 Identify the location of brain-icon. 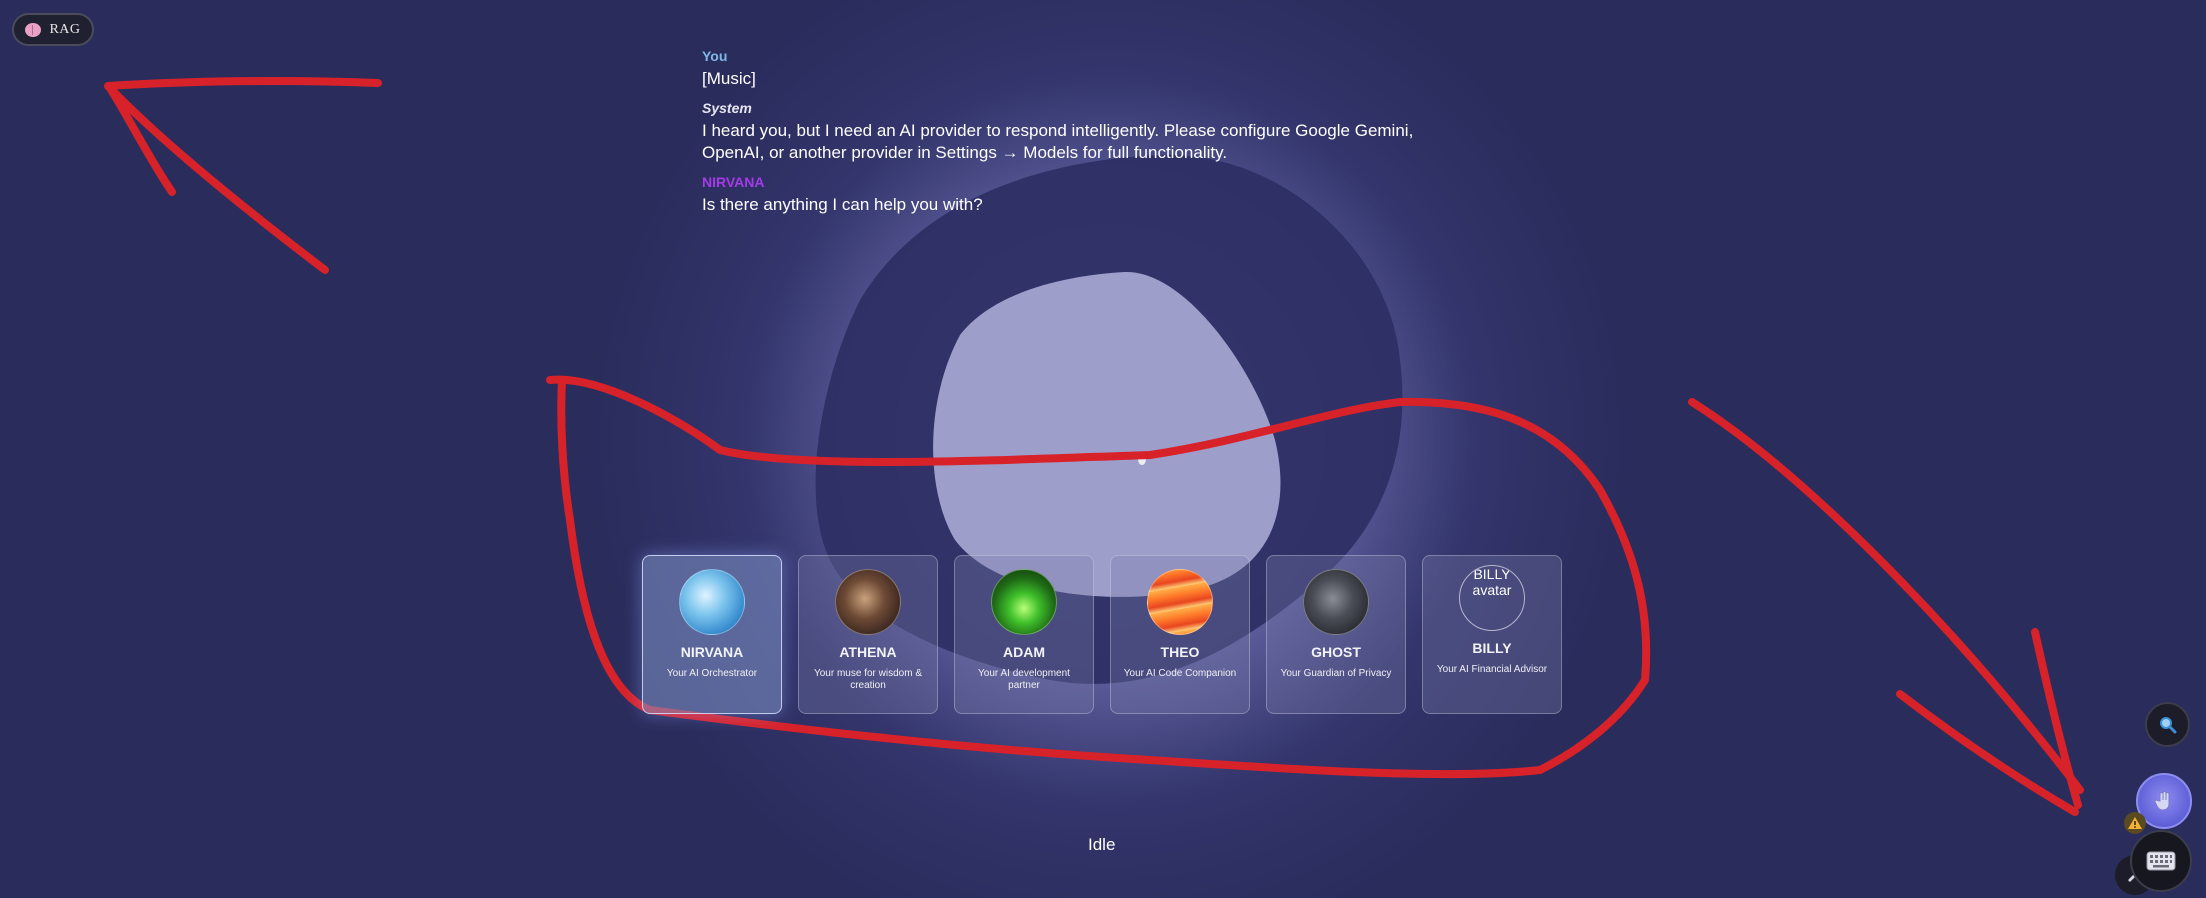
(33, 29).